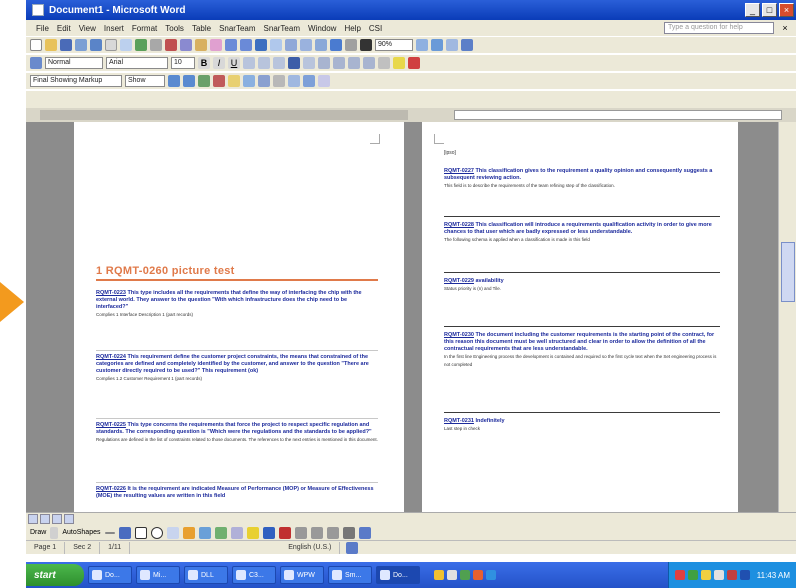 The width and height of the screenshot is (796, 588). Describe the element at coordinates (268, 532) in the screenshot. I see `line-color-icon` at that location.